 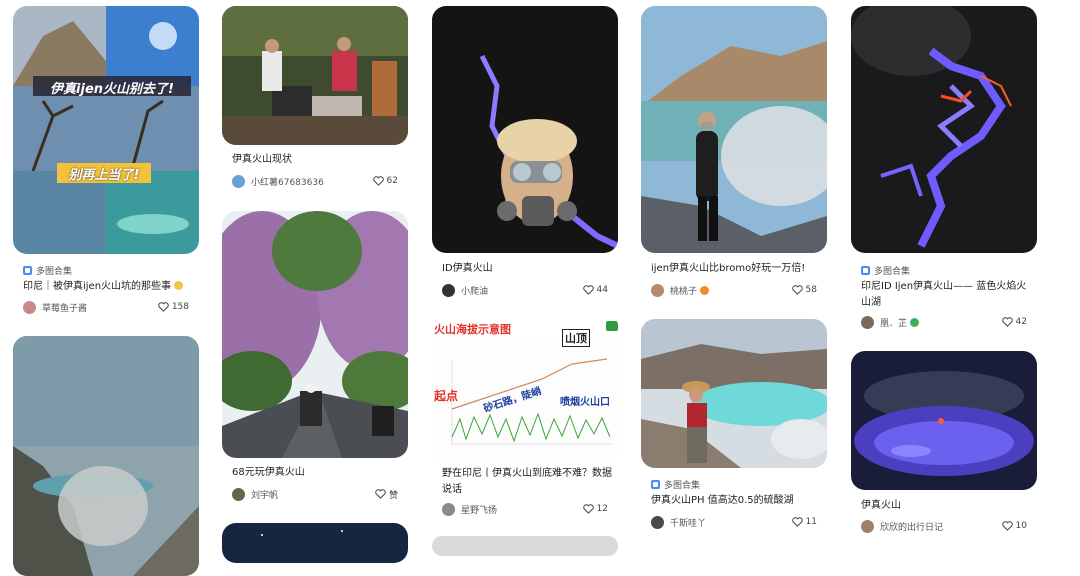 I want to click on flower-icon, so click(x=704, y=290).